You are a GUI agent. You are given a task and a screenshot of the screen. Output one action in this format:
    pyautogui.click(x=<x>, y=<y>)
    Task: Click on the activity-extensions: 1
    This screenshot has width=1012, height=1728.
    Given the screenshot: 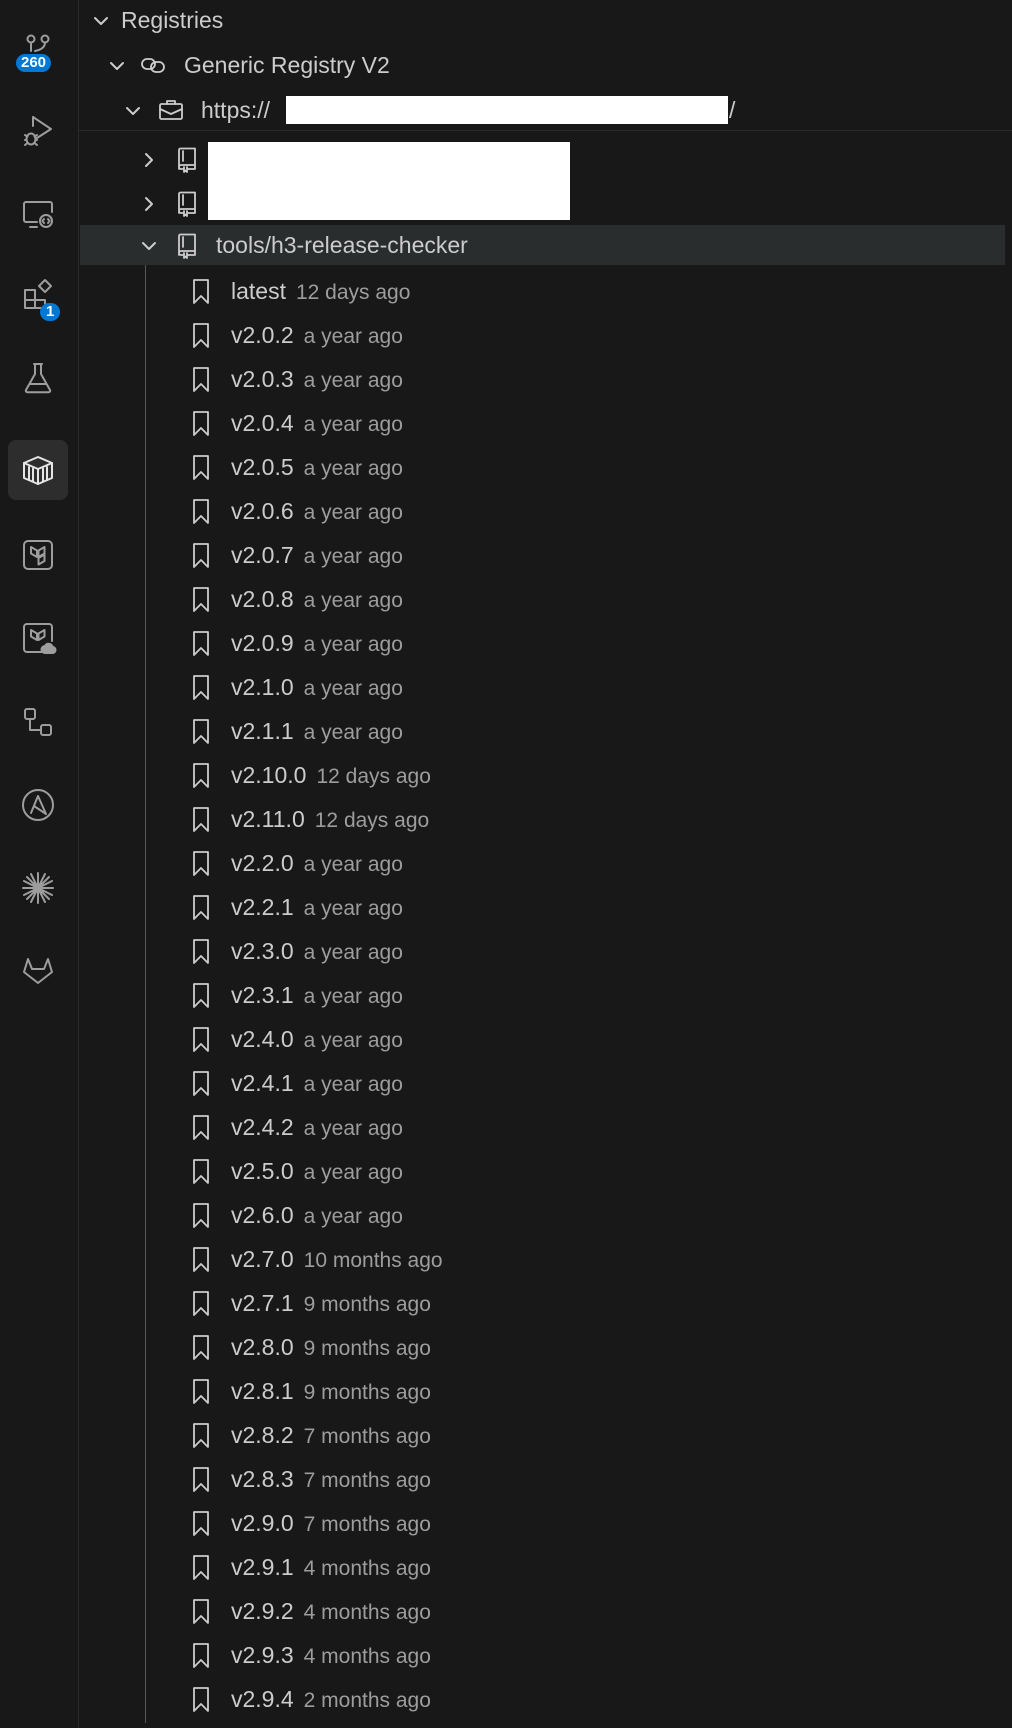 What is the action you would take?
    pyautogui.click(x=38, y=295)
    